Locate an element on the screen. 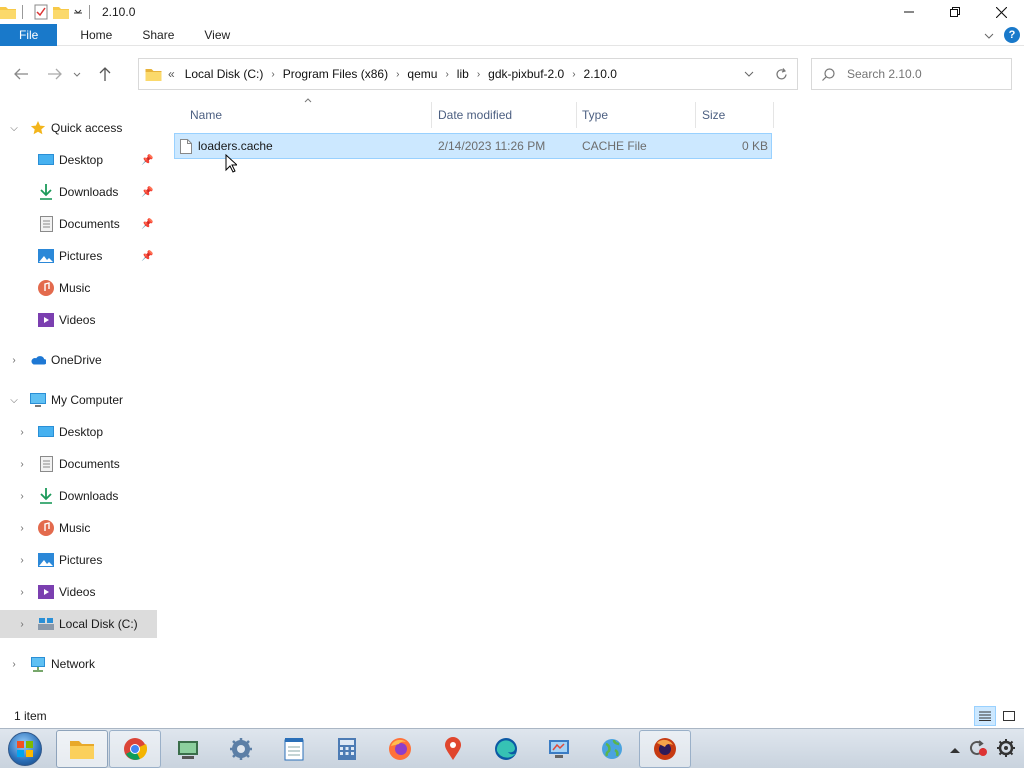 The image size is (1024, 768). sidebar-item-pc-videos: › Videos is located at coordinates (78, 592).